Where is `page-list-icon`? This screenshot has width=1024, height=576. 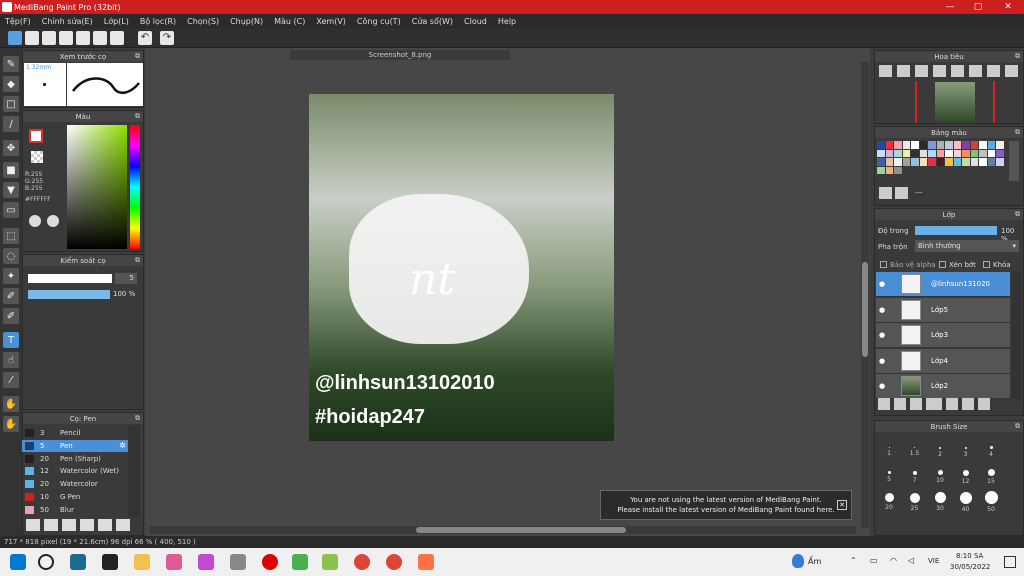
page-list-icon is located at coordinates (100, 38).